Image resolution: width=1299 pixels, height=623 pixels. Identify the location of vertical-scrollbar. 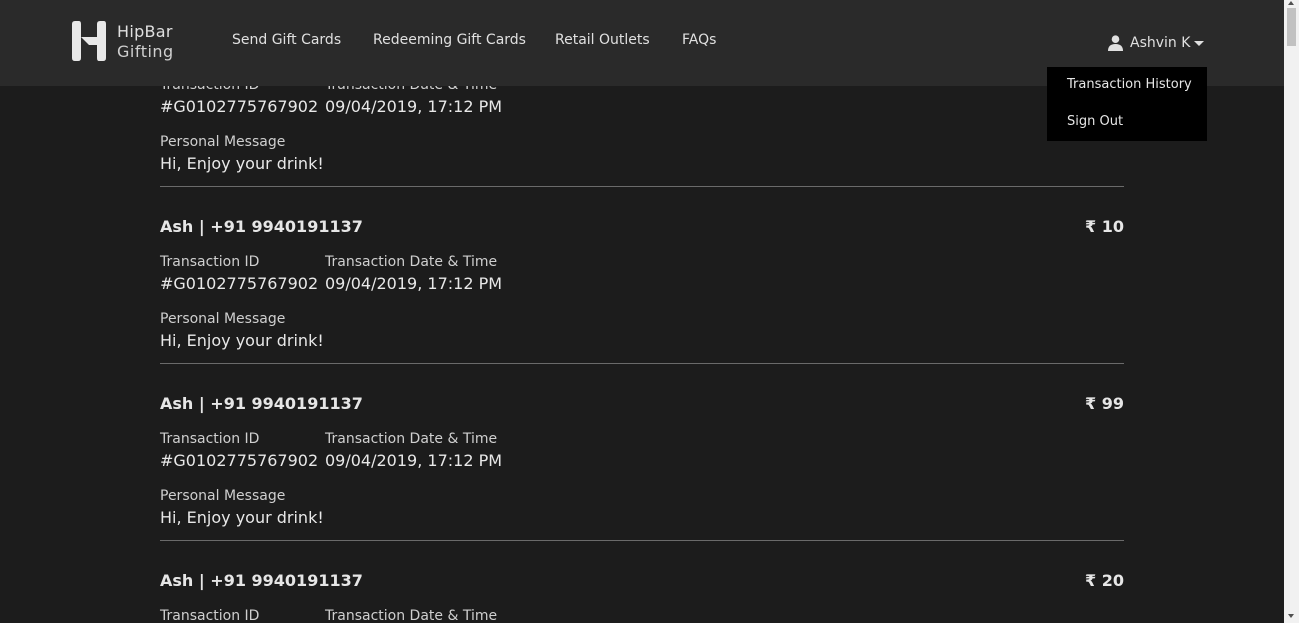
(1291, 311).